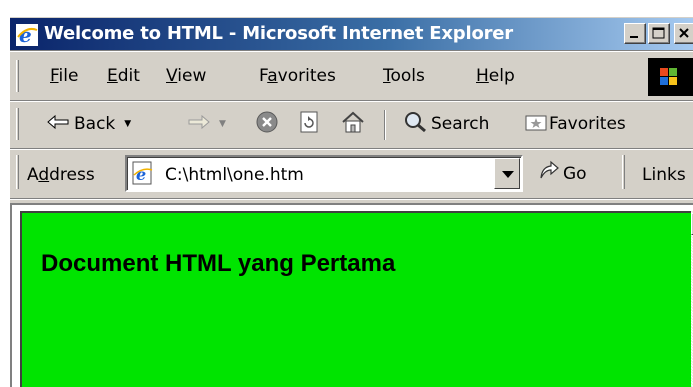  I want to click on page-icon: e, so click(143, 175).